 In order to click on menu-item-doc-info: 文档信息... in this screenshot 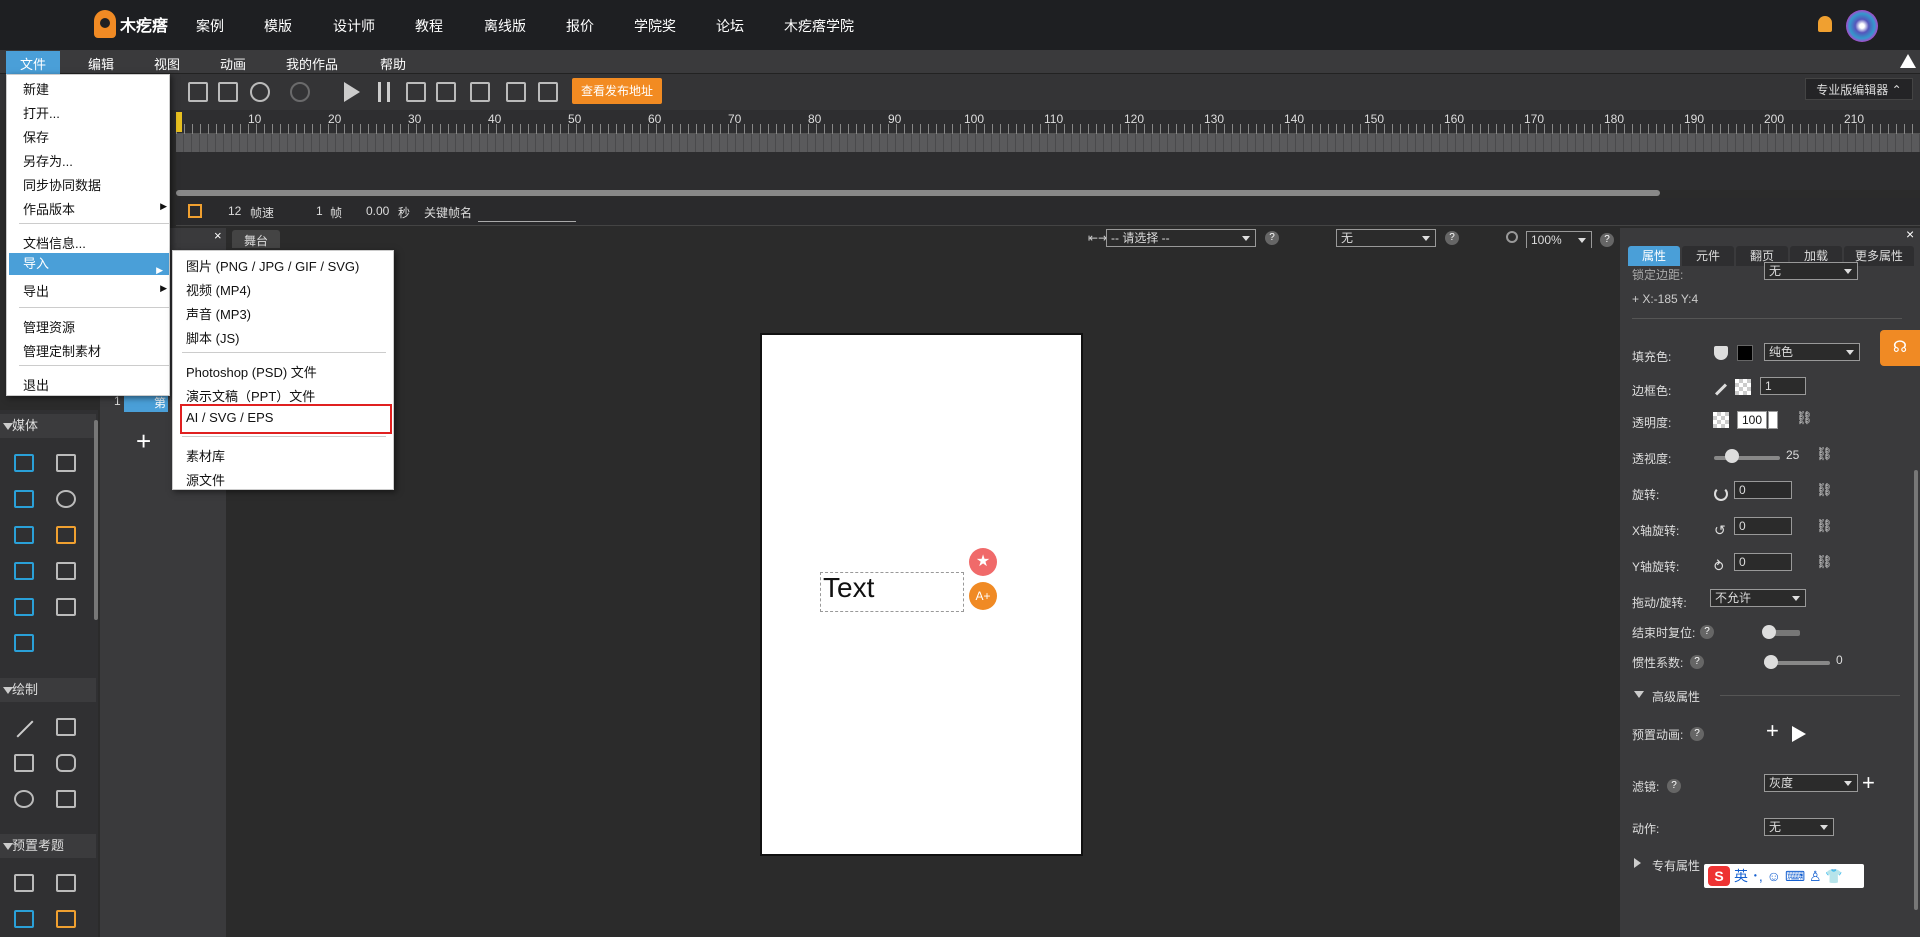, I will do `click(98, 242)`.